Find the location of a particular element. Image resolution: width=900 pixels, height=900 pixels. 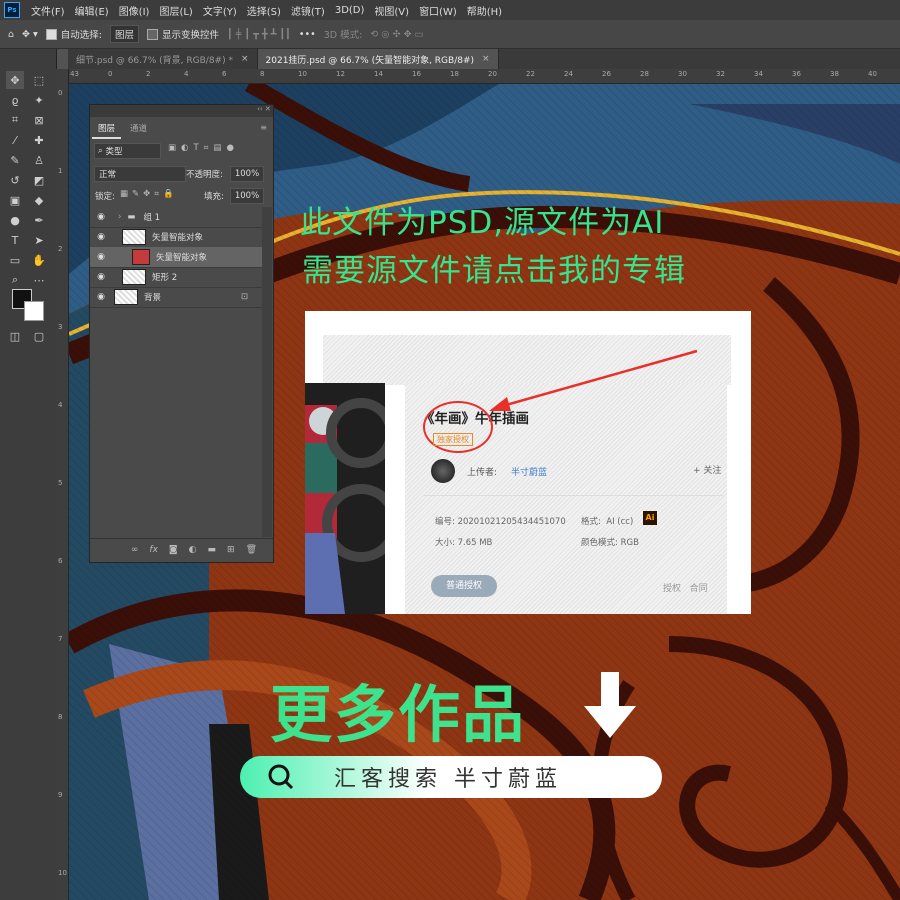

ruler-tick-label: 12 is located at coordinates (340, 74).